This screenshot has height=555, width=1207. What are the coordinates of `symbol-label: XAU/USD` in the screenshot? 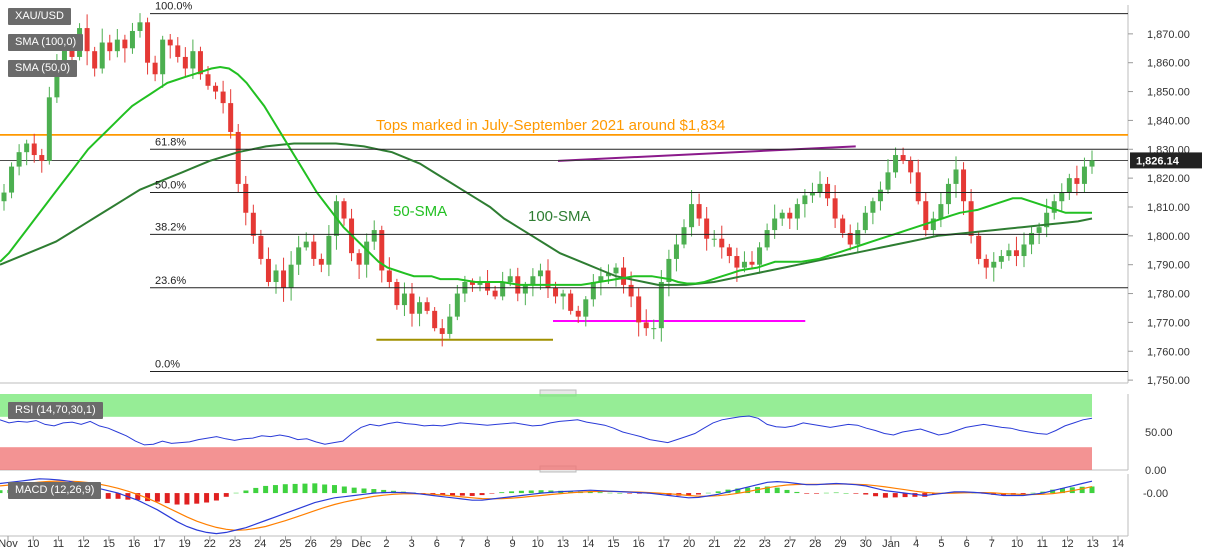 It's located at (39, 16).